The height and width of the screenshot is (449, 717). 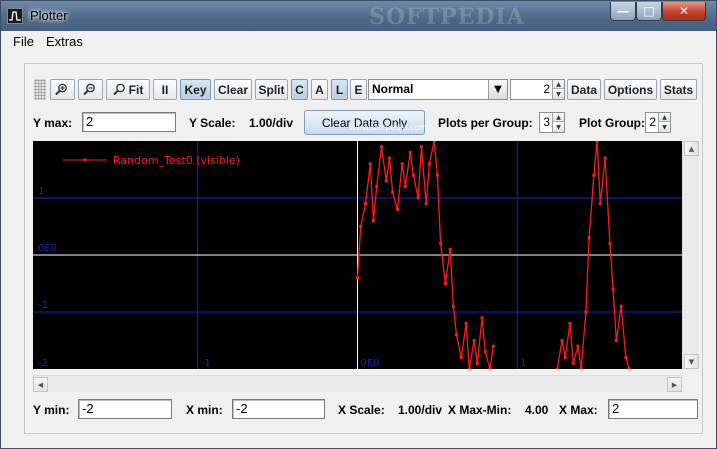 What do you see at coordinates (43, 363) in the screenshot?
I see `y-tick-label: -2` at bounding box center [43, 363].